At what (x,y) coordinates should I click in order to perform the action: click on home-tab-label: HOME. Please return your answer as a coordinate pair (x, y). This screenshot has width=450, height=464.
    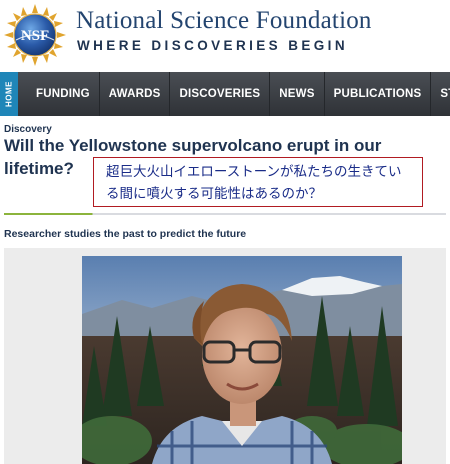
    Looking at the image, I should click on (9, 94).